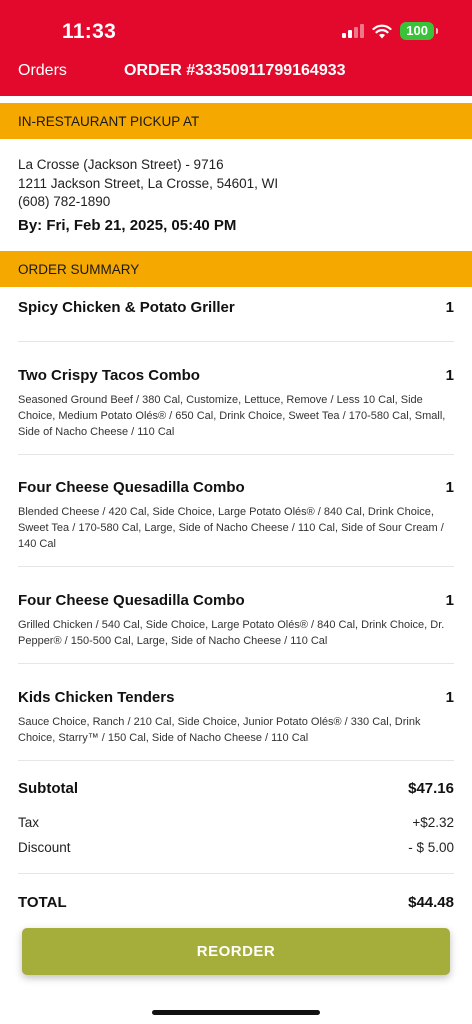 Image resolution: width=472 pixels, height=1024 pixels. What do you see at coordinates (64, 201) in the screenshot?
I see `store-phone: (608) 782-1890` at bounding box center [64, 201].